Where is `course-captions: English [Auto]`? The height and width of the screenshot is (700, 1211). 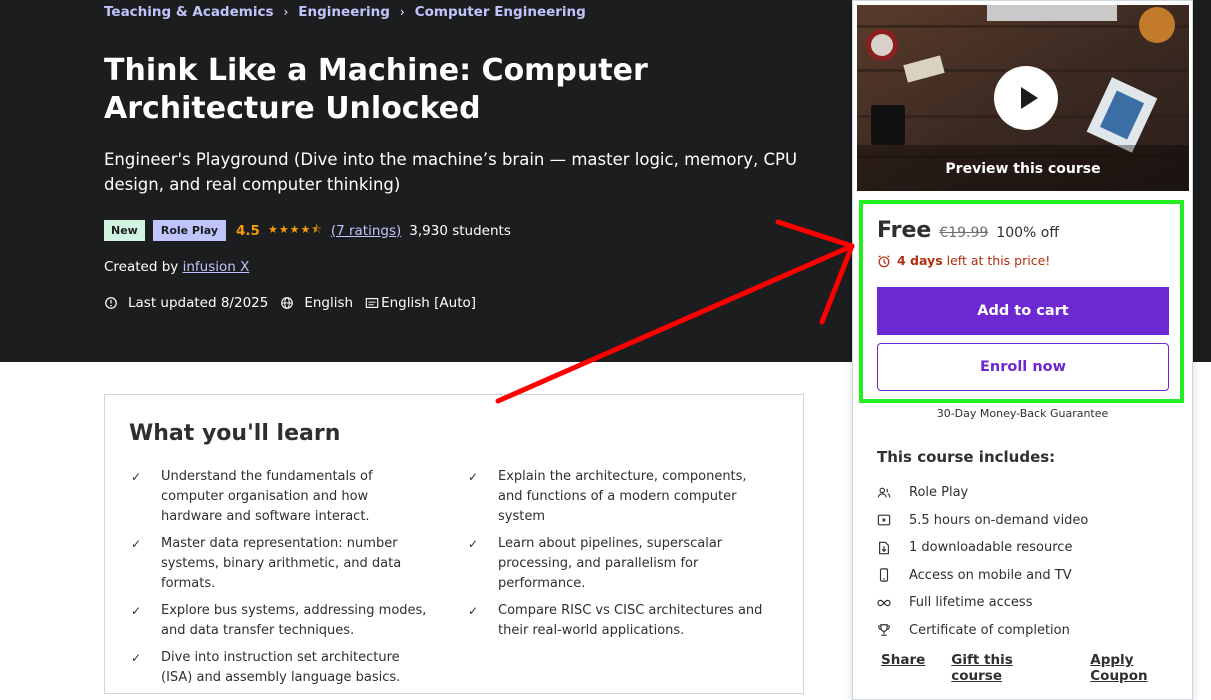
course-captions: English [Auto] is located at coordinates (429, 303).